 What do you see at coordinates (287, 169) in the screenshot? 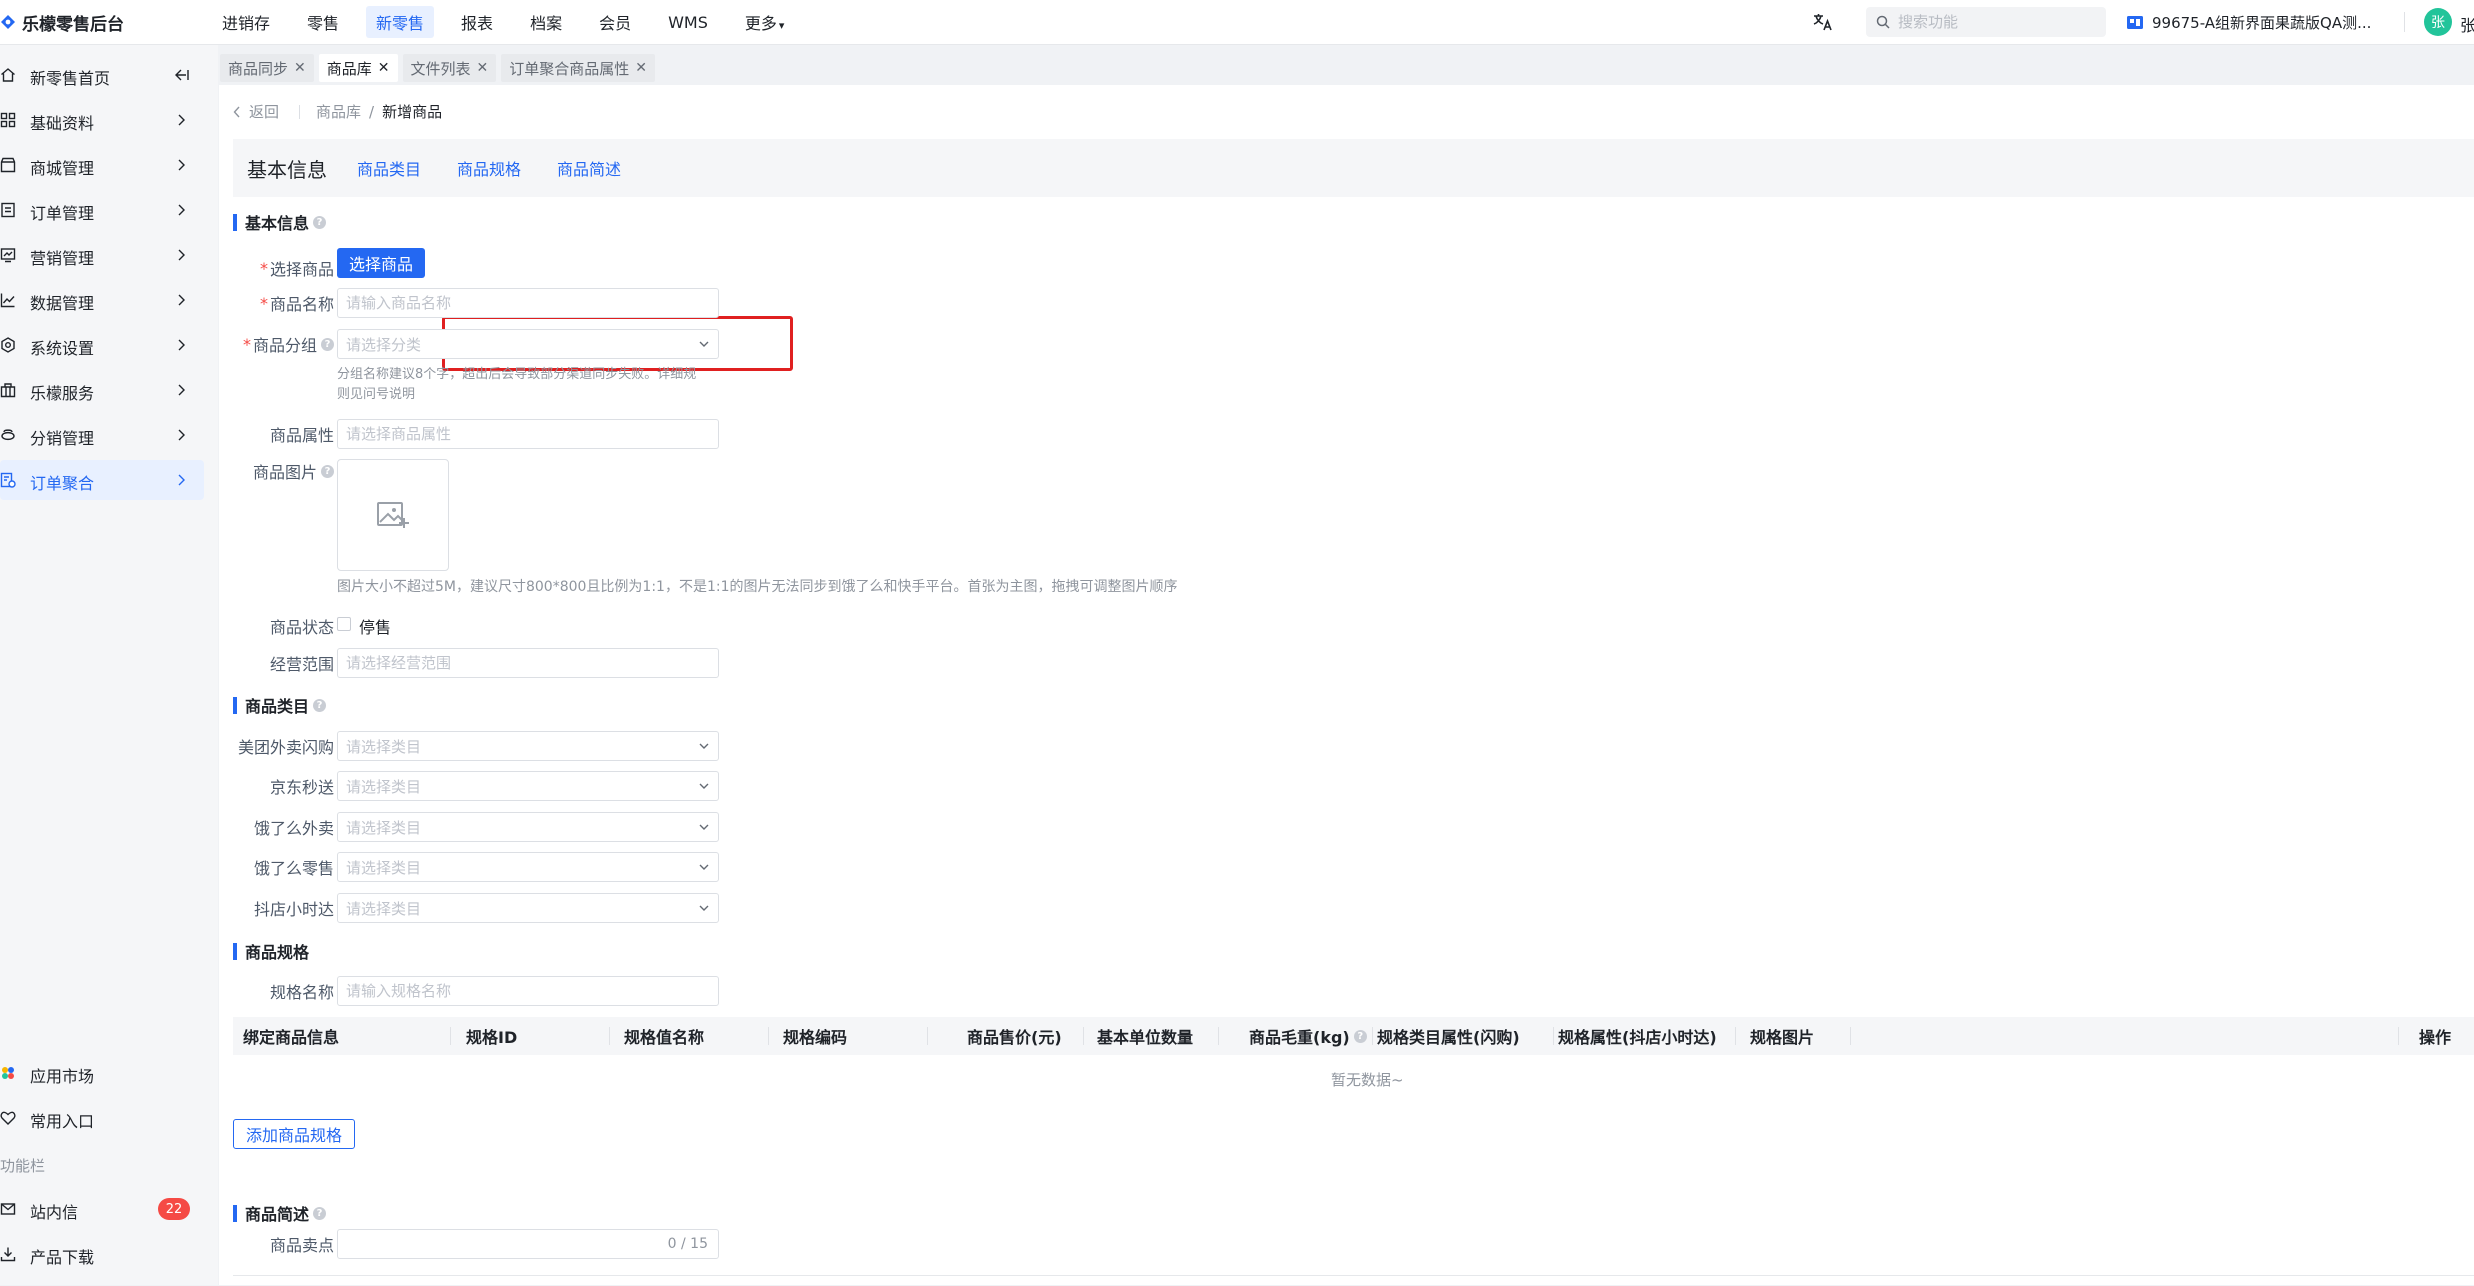
I see `anchor-title: 基本信息` at bounding box center [287, 169].